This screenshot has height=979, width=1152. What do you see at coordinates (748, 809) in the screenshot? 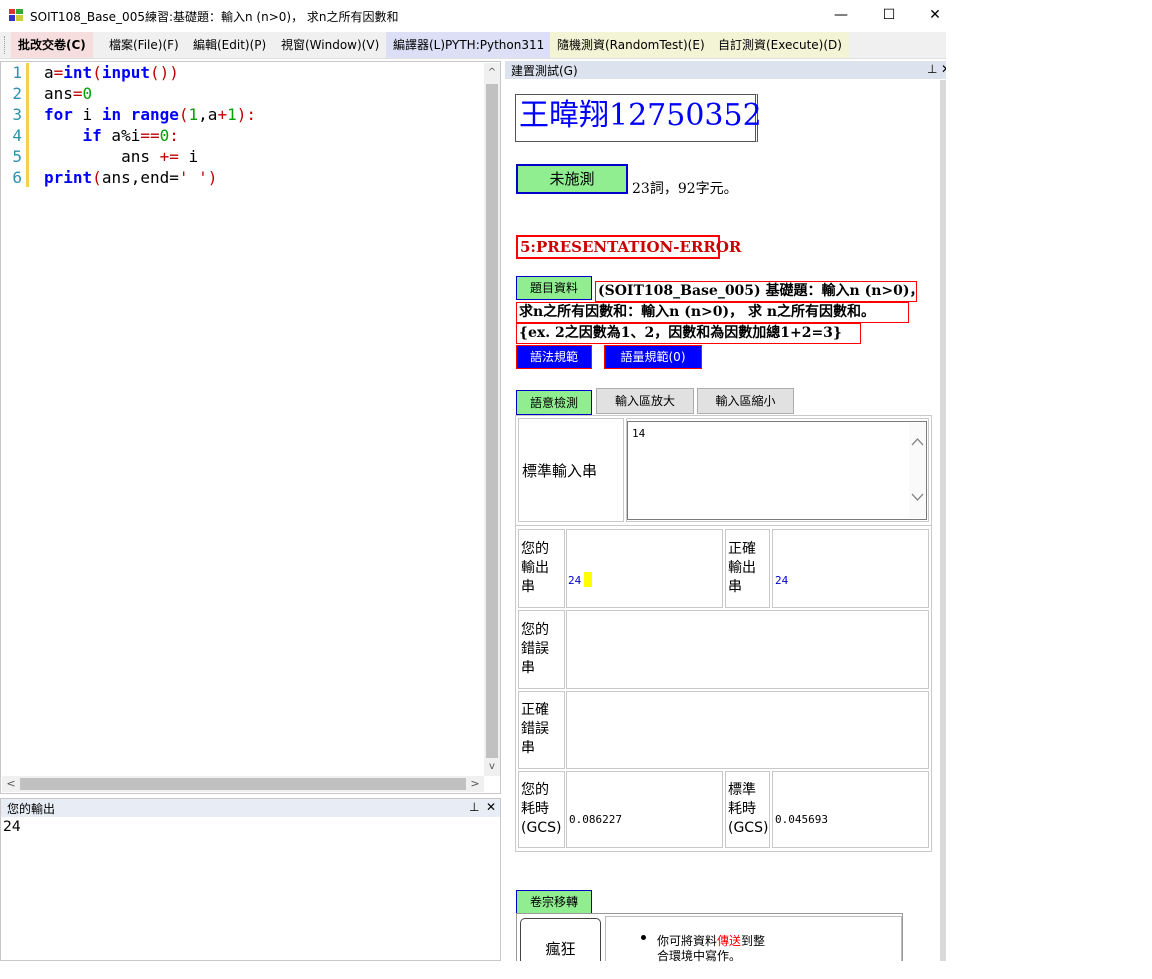
I see `std-time-label: 標準耗時(GCS)` at bounding box center [748, 809].